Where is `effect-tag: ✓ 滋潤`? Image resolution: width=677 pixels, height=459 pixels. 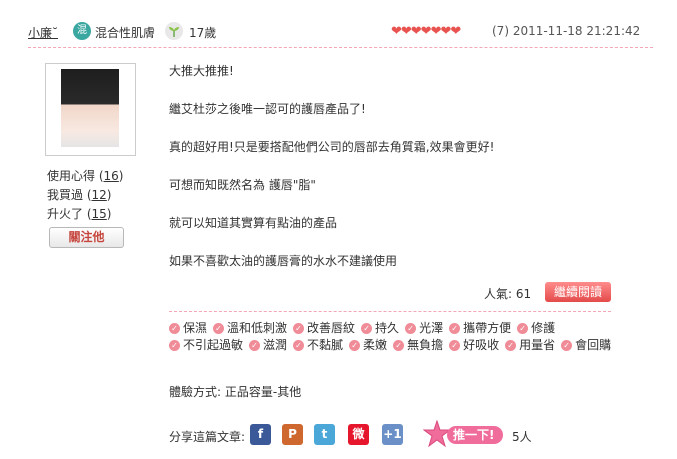 effect-tag: ✓ 滋潤 is located at coordinates (268, 345).